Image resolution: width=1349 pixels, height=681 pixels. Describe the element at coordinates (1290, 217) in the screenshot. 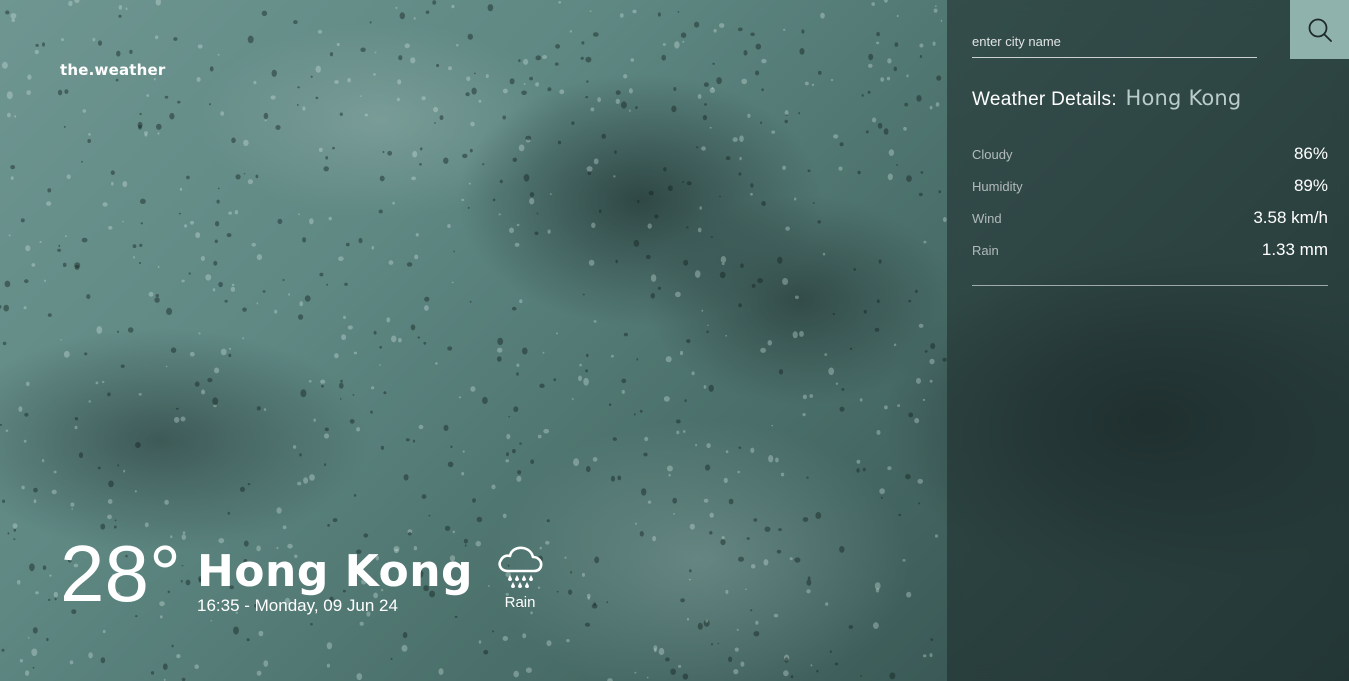

I see `detail-value: 3.58 km/h` at that location.